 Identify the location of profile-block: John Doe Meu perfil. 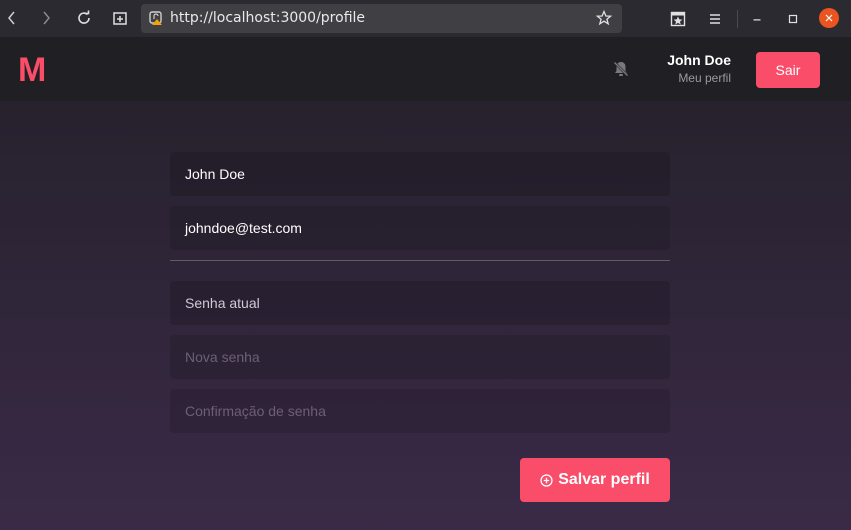
(699, 68).